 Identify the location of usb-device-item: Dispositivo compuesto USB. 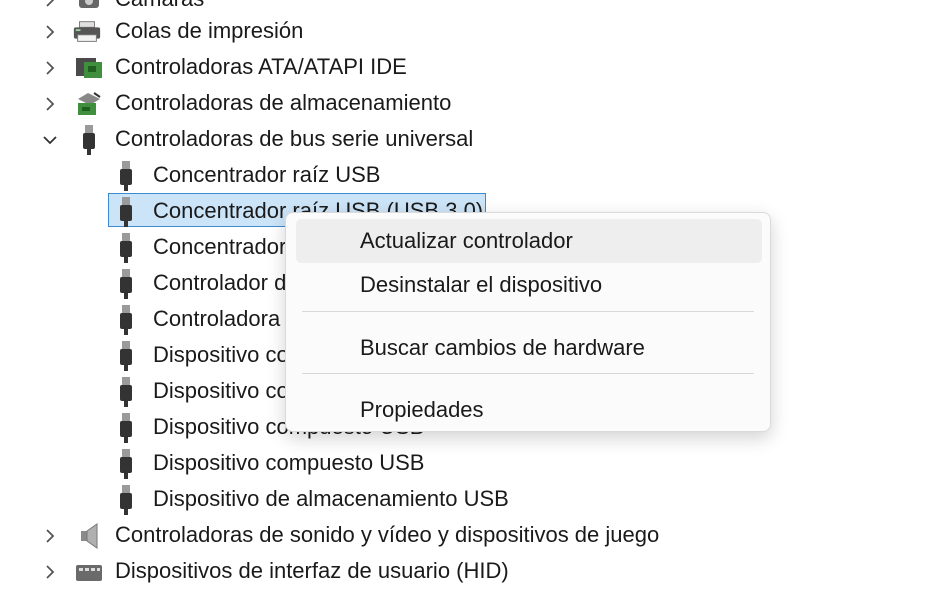
(450, 464).